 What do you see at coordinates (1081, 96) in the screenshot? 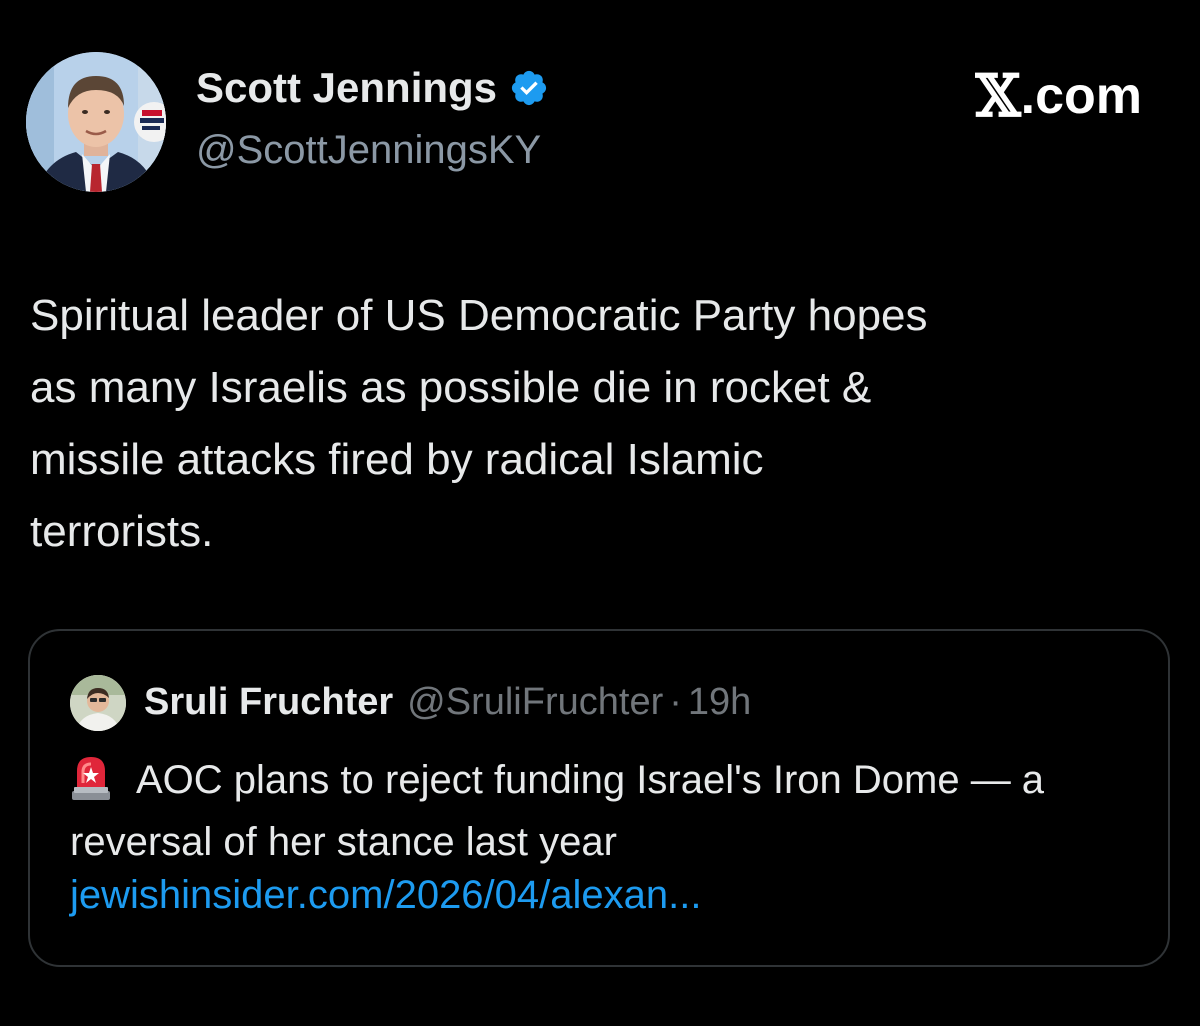
I see `brand-domain: .com` at bounding box center [1081, 96].